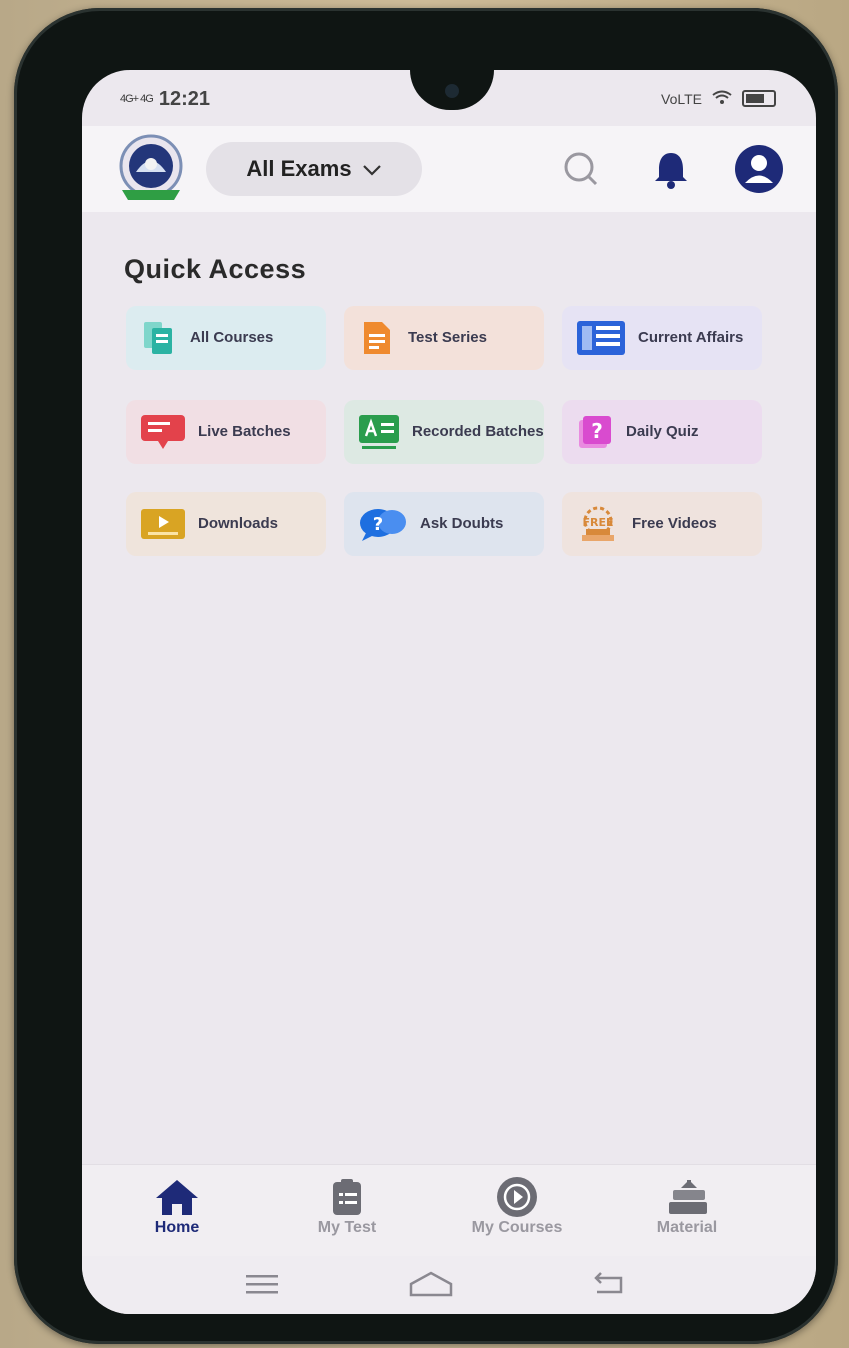 The image size is (849, 1348). What do you see at coordinates (687, 1197) in the screenshot?
I see `books-icon` at bounding box center [687, 1197].